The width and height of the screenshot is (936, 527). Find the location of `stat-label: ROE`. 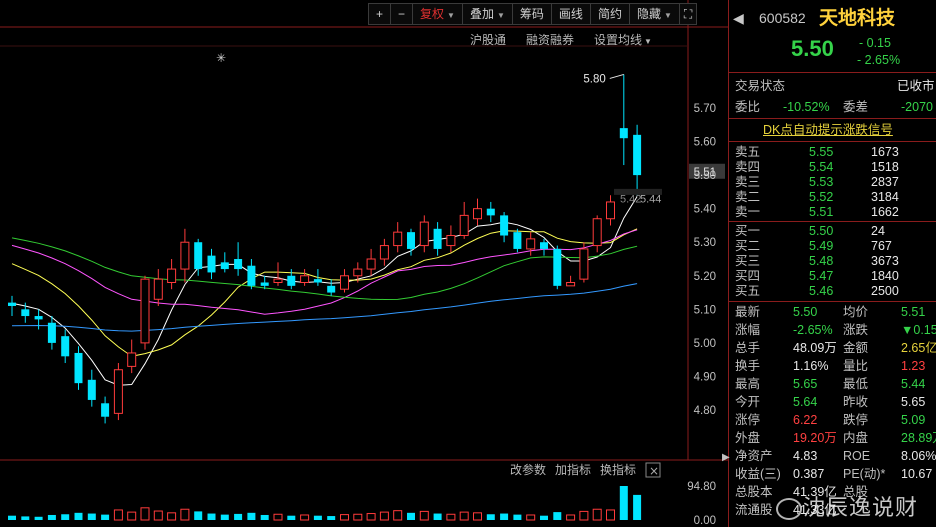

stat-label: ROE is located at coordinates (857, 456).